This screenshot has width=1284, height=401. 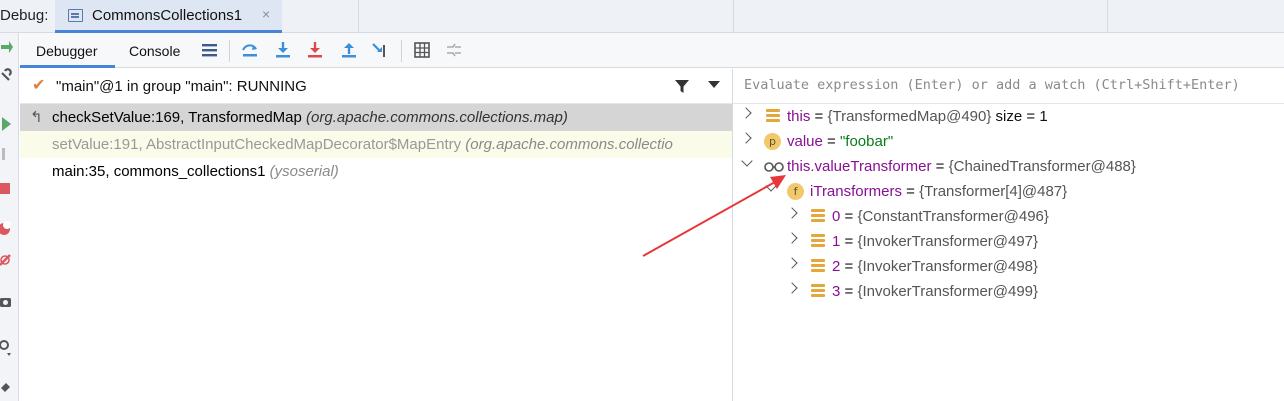 I want to click on annotation-arrow, so click(x=714, y=216).